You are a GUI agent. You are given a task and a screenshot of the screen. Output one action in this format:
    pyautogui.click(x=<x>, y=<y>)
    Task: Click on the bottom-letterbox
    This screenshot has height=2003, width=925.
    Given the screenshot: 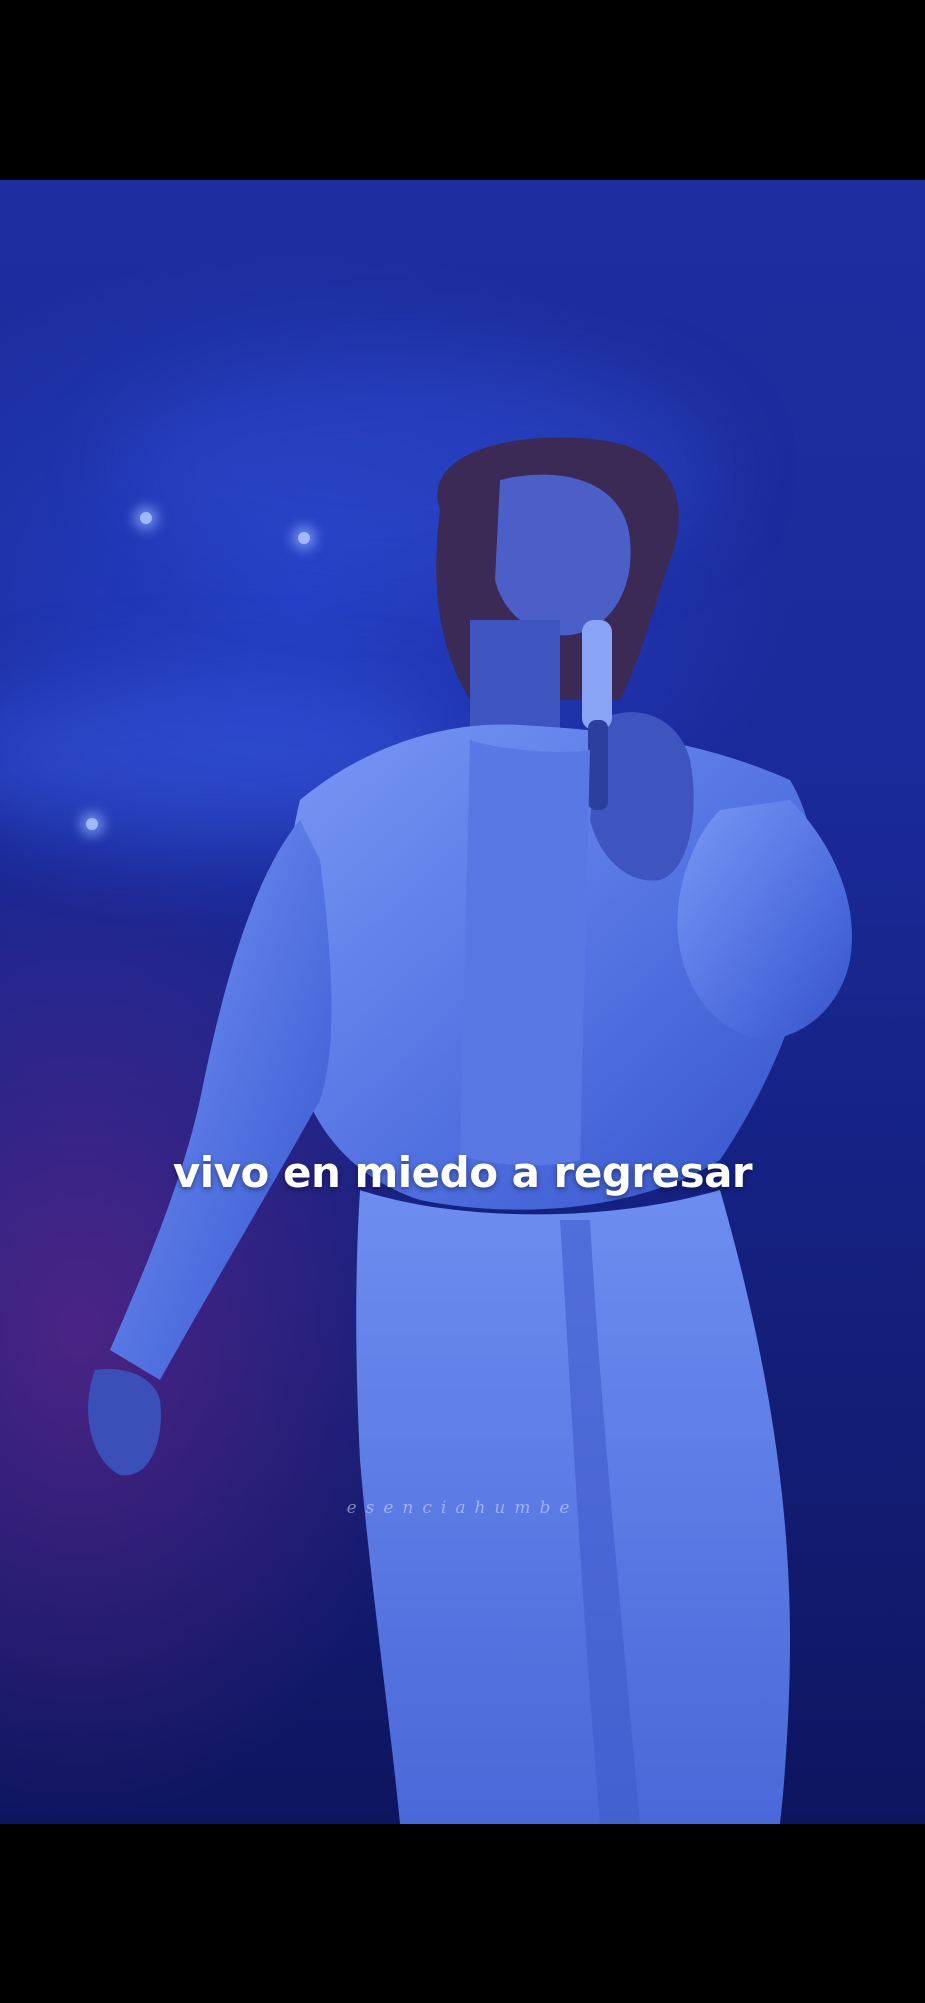 What is the action you would take?
    pyautogui.click(x=462, y=1913)
    